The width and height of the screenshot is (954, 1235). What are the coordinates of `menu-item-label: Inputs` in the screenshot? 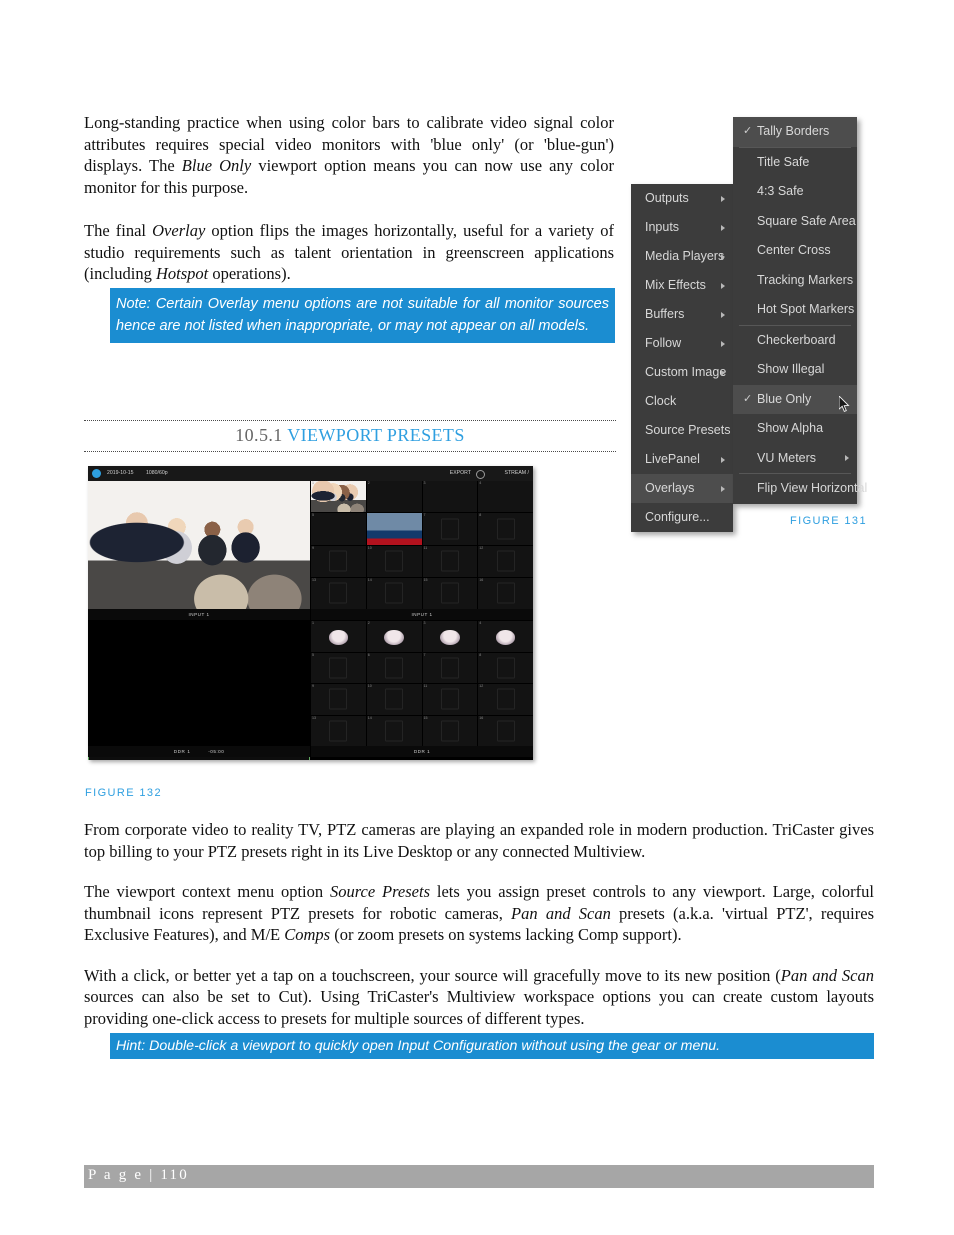 It's located at (662, 227).